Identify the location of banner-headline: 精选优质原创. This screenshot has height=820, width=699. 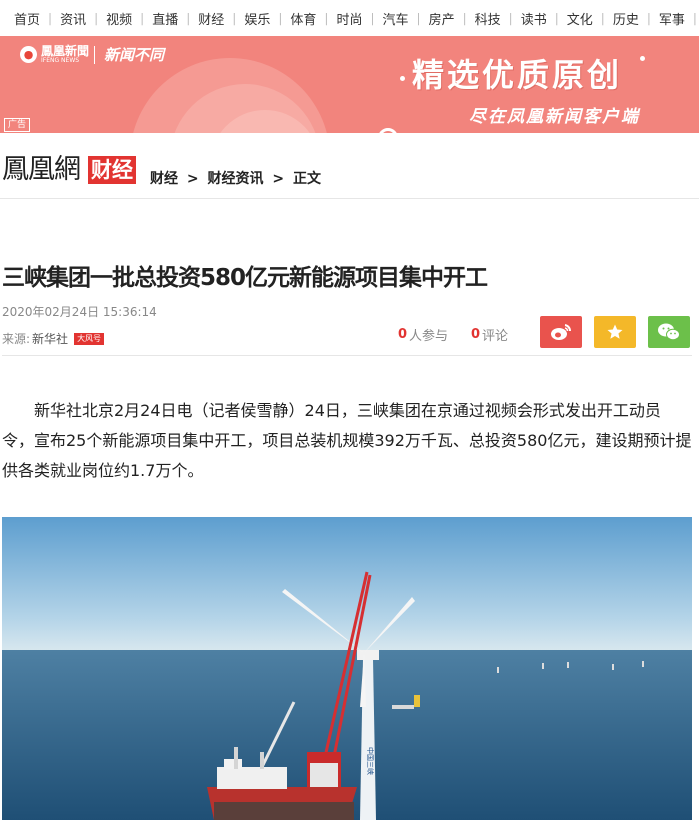
(517, 75).